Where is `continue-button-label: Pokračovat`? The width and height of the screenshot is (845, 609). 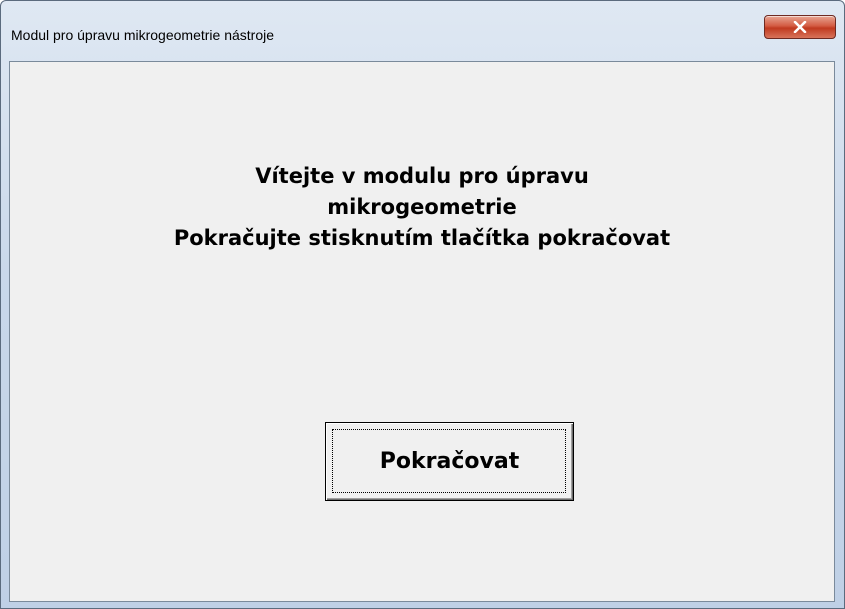
continue-button-label: Pokračovat is located at coordinates (449, 461).